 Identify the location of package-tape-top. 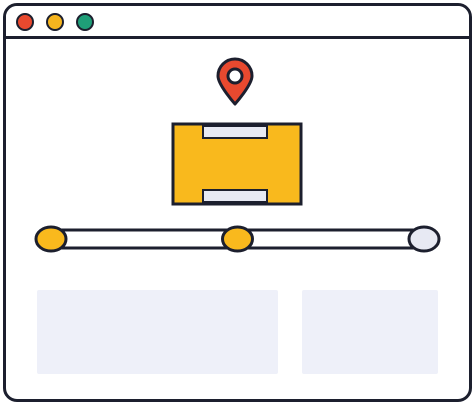
(235, 132).